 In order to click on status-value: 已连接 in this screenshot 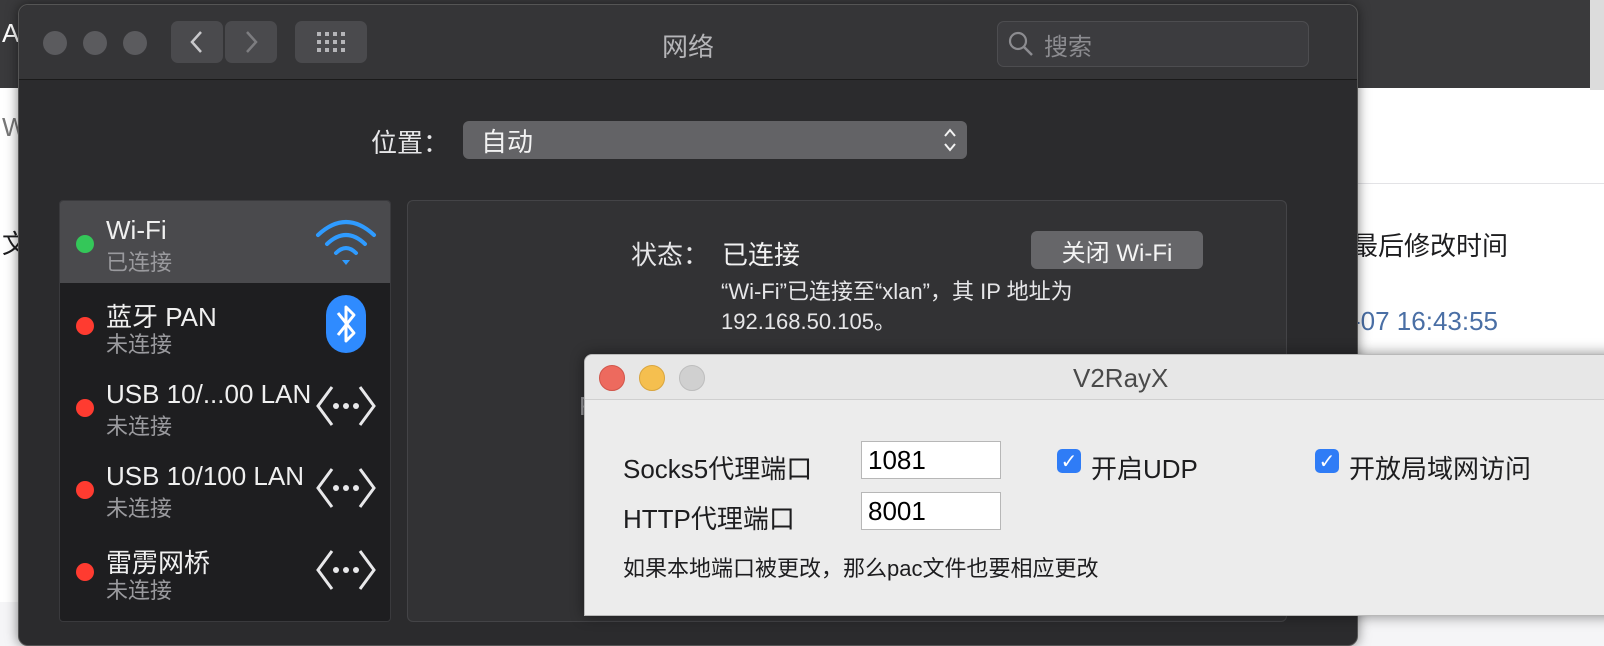, I will do `click(761, 255)`.